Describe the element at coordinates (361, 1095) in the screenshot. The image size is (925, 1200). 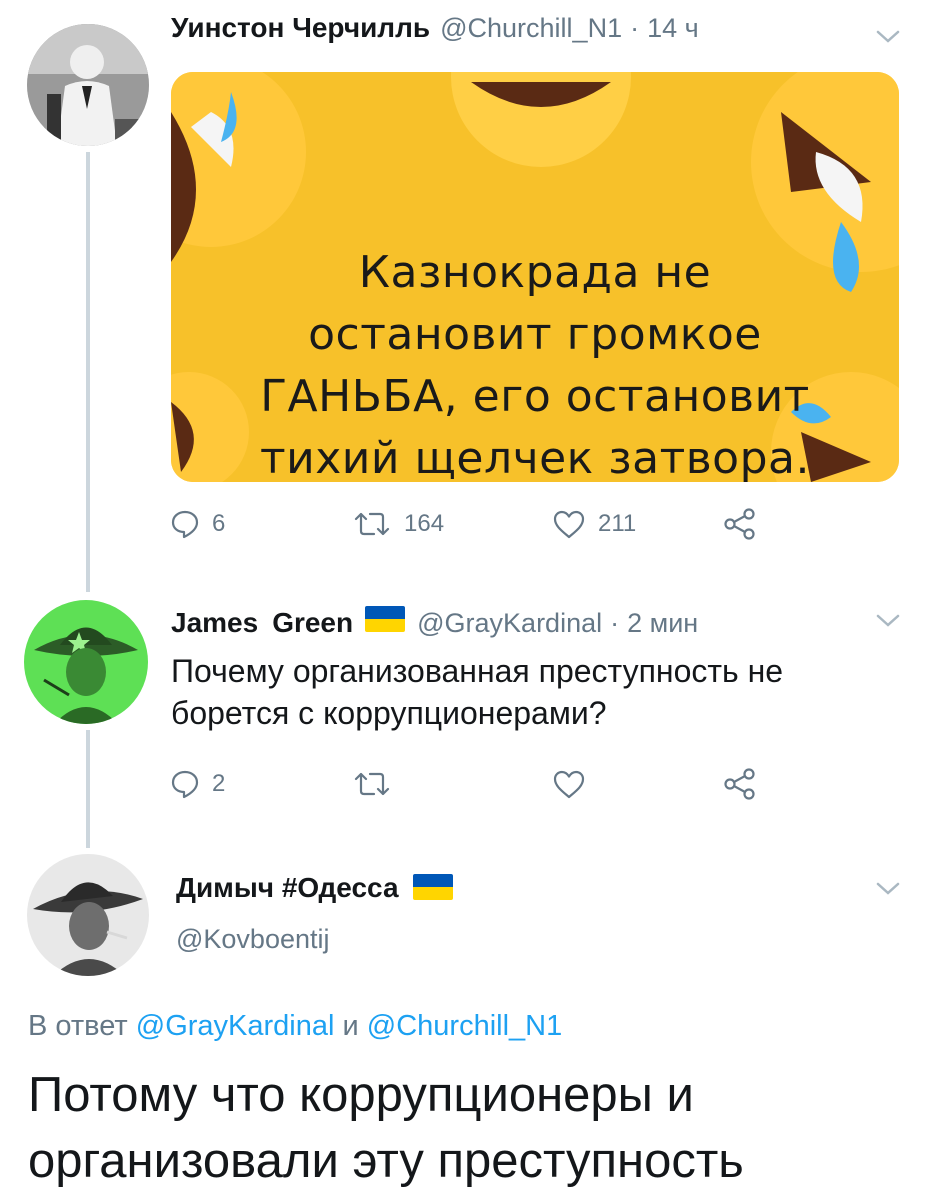
I see `tweet-text-line: Потому что коррупционеры и` at that location.